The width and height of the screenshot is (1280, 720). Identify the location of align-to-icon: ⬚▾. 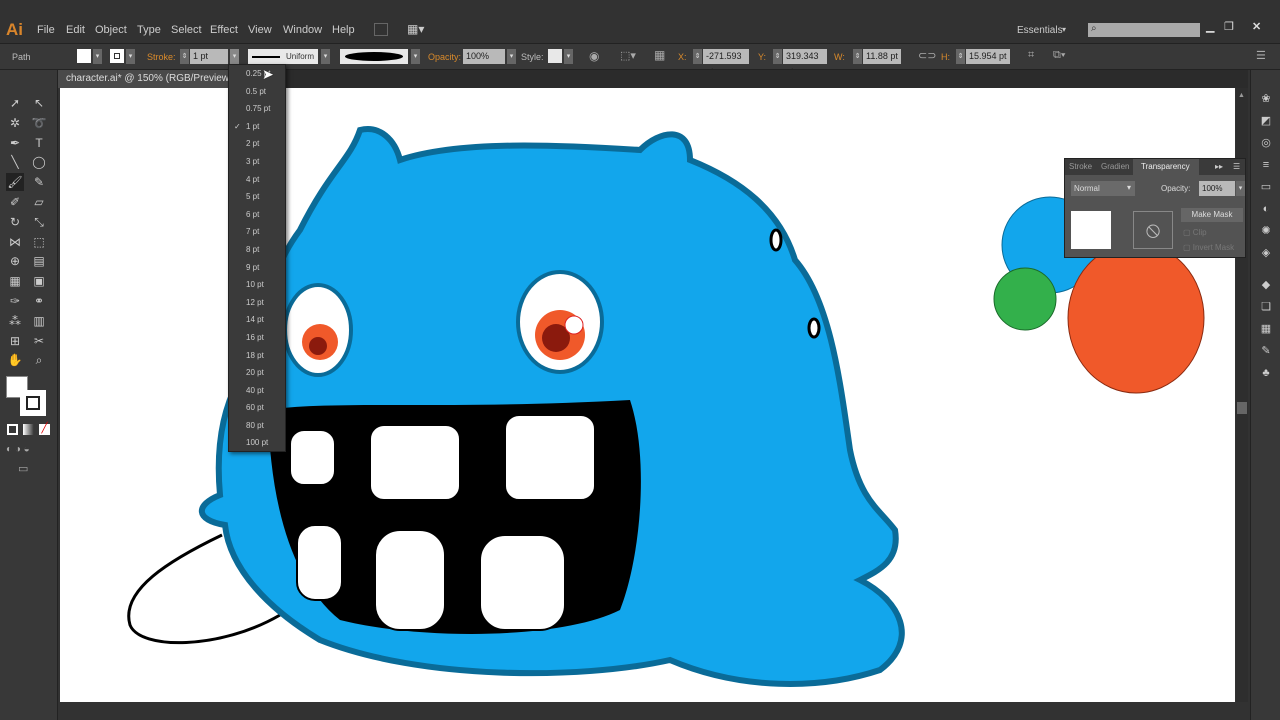
(628, 55).